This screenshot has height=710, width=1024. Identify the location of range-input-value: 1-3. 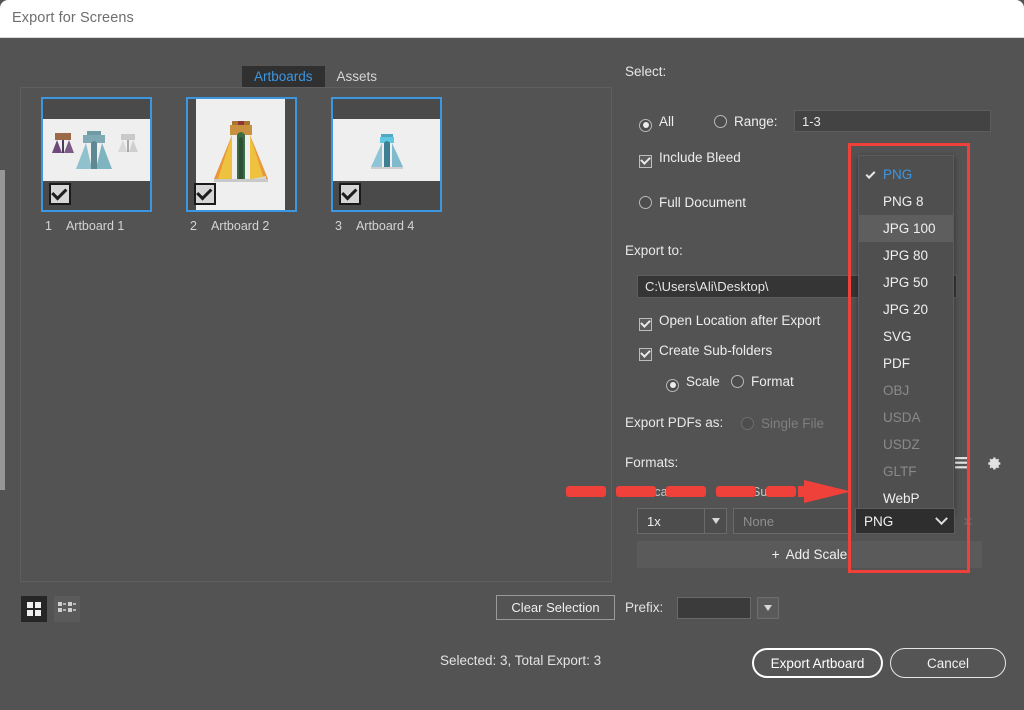
(811, 121).